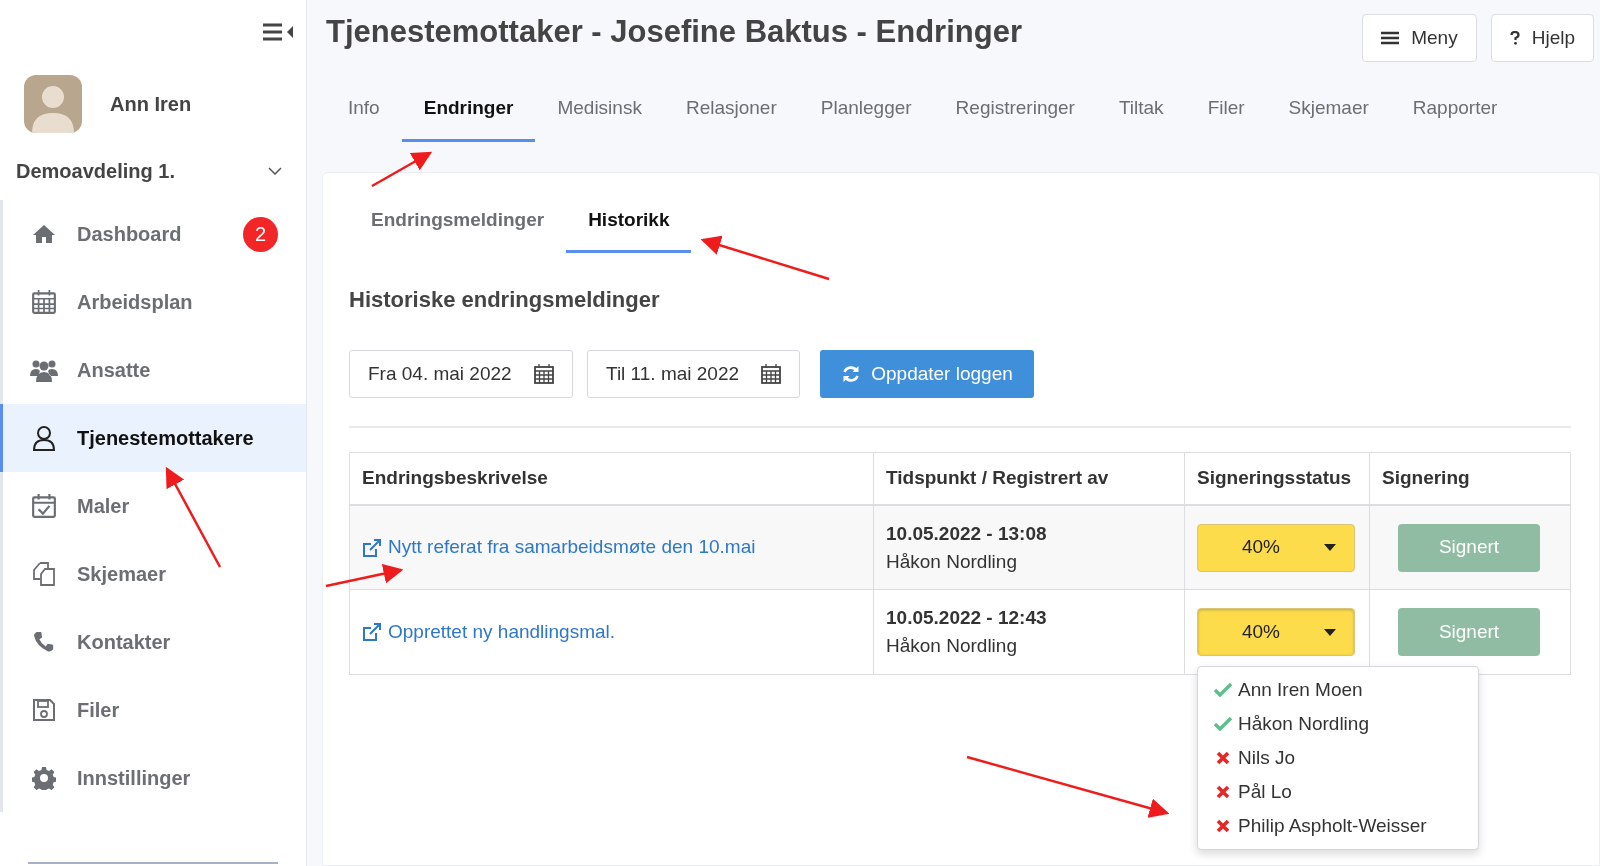 The height and width of the screenshot is (866, 1600). I want to click on settings-icon, so click(44, 778).